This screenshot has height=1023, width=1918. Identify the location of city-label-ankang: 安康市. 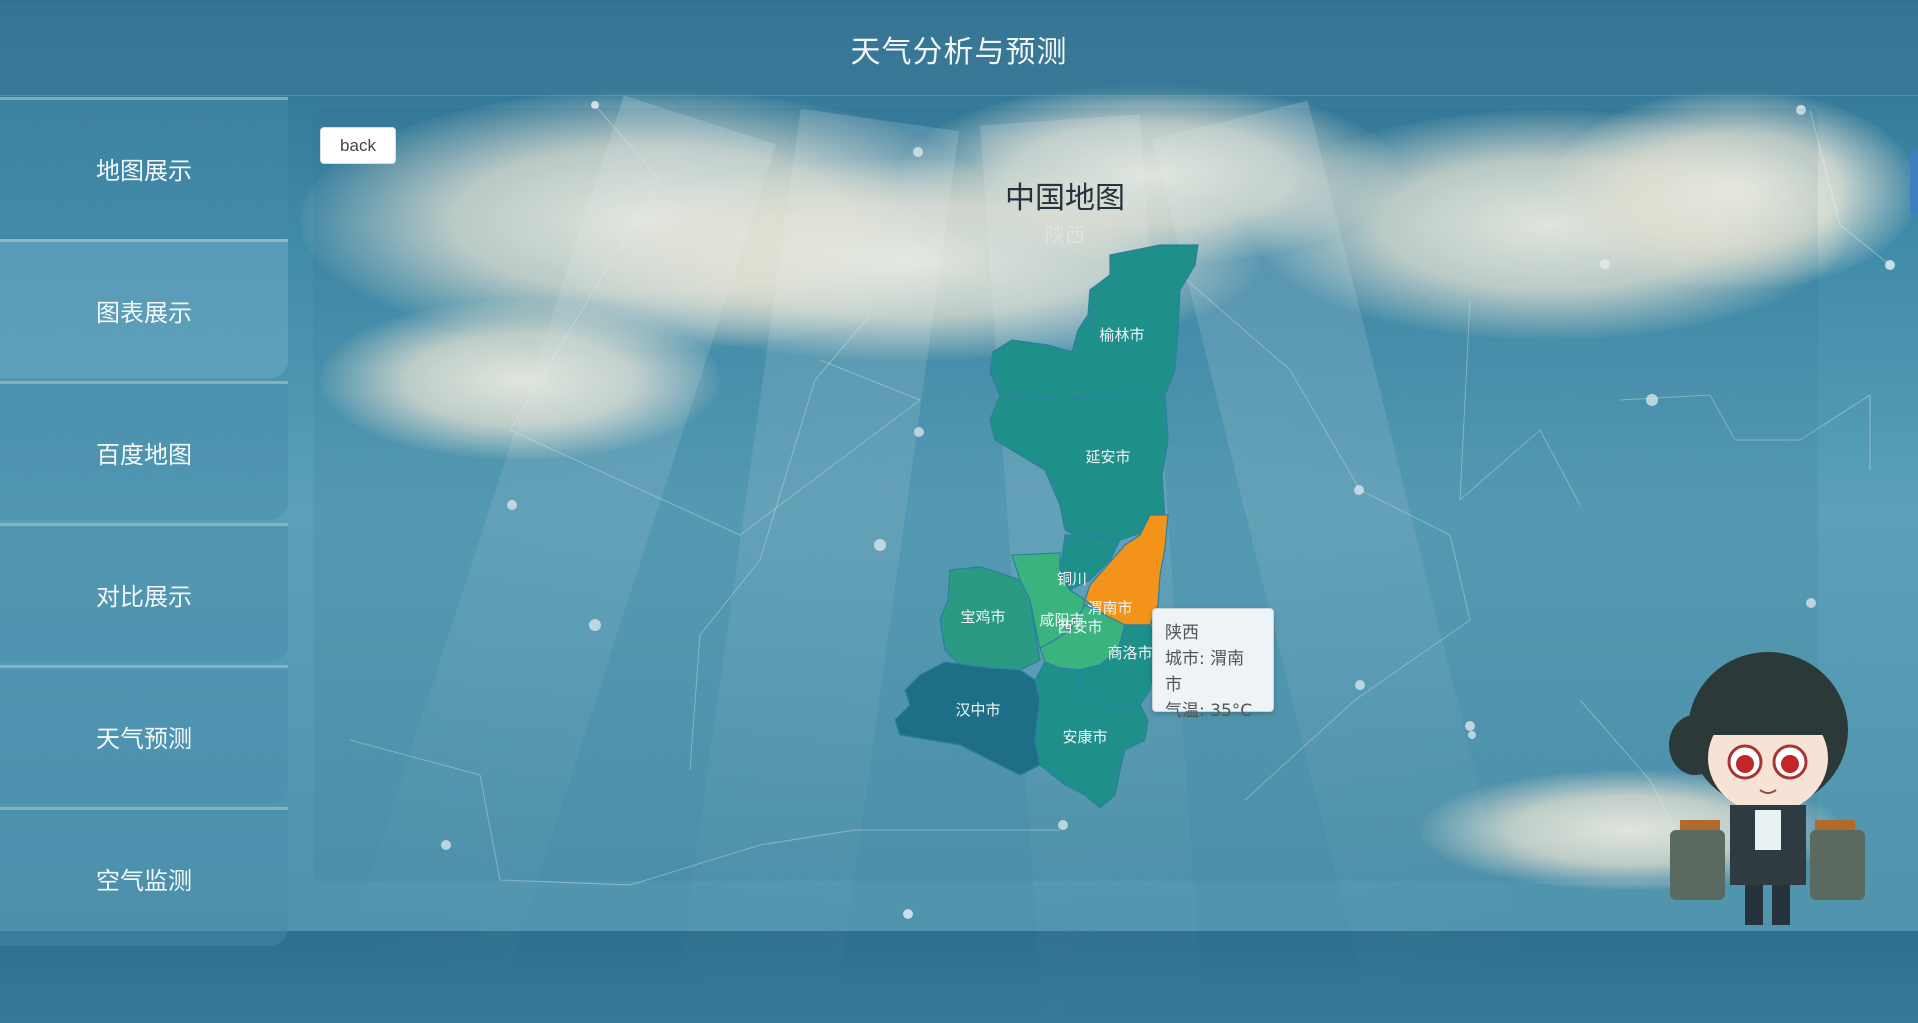
(1084, 737).